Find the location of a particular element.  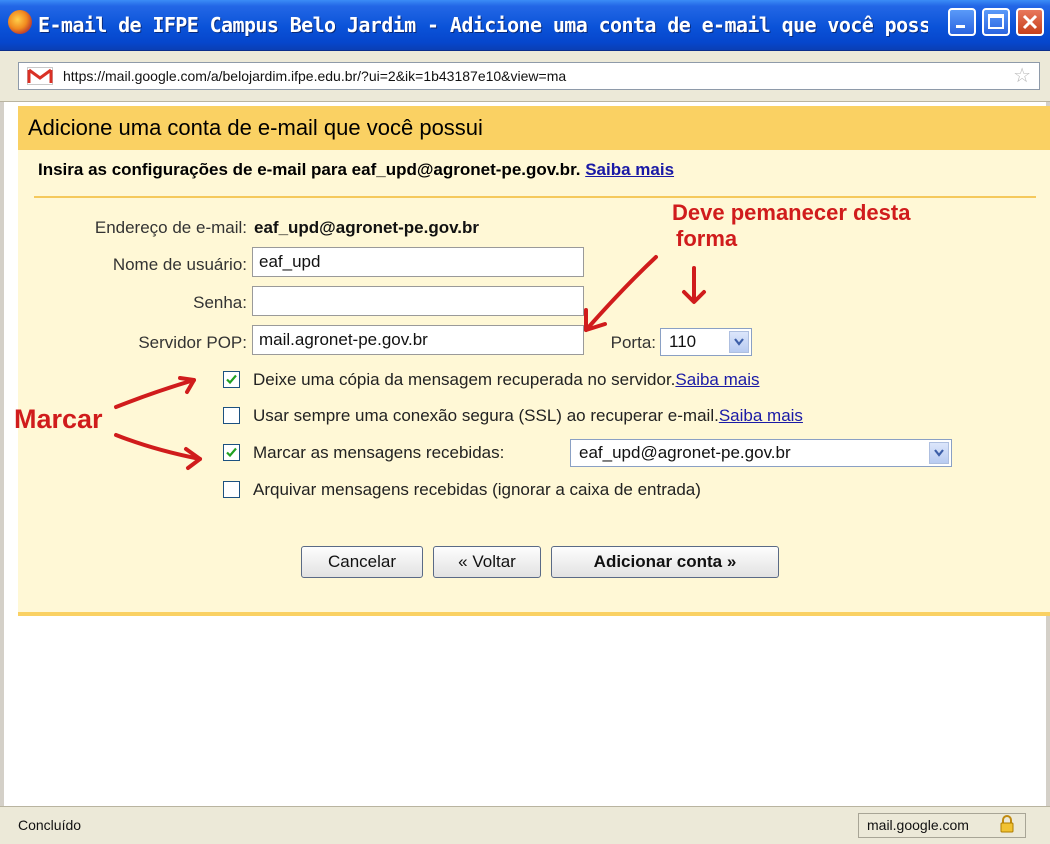

port-select: 110 is located at coordinates (706, 342).